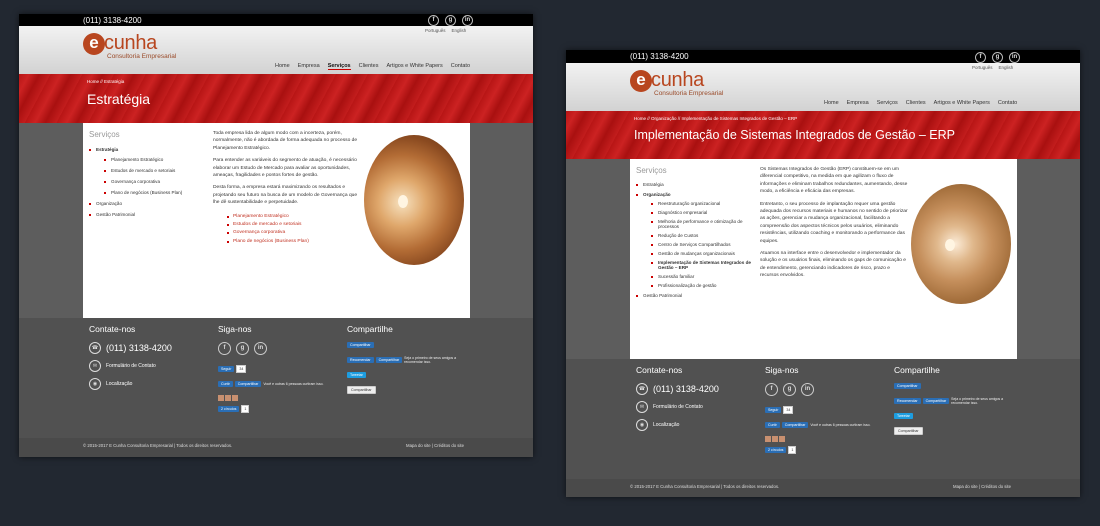 The height and width of the screenshot is (526, 1100). What do you see at coordinates (651, 170) in the screenshot?
I see `sidebar-title: Serviços` at bounding box center [651, 170].